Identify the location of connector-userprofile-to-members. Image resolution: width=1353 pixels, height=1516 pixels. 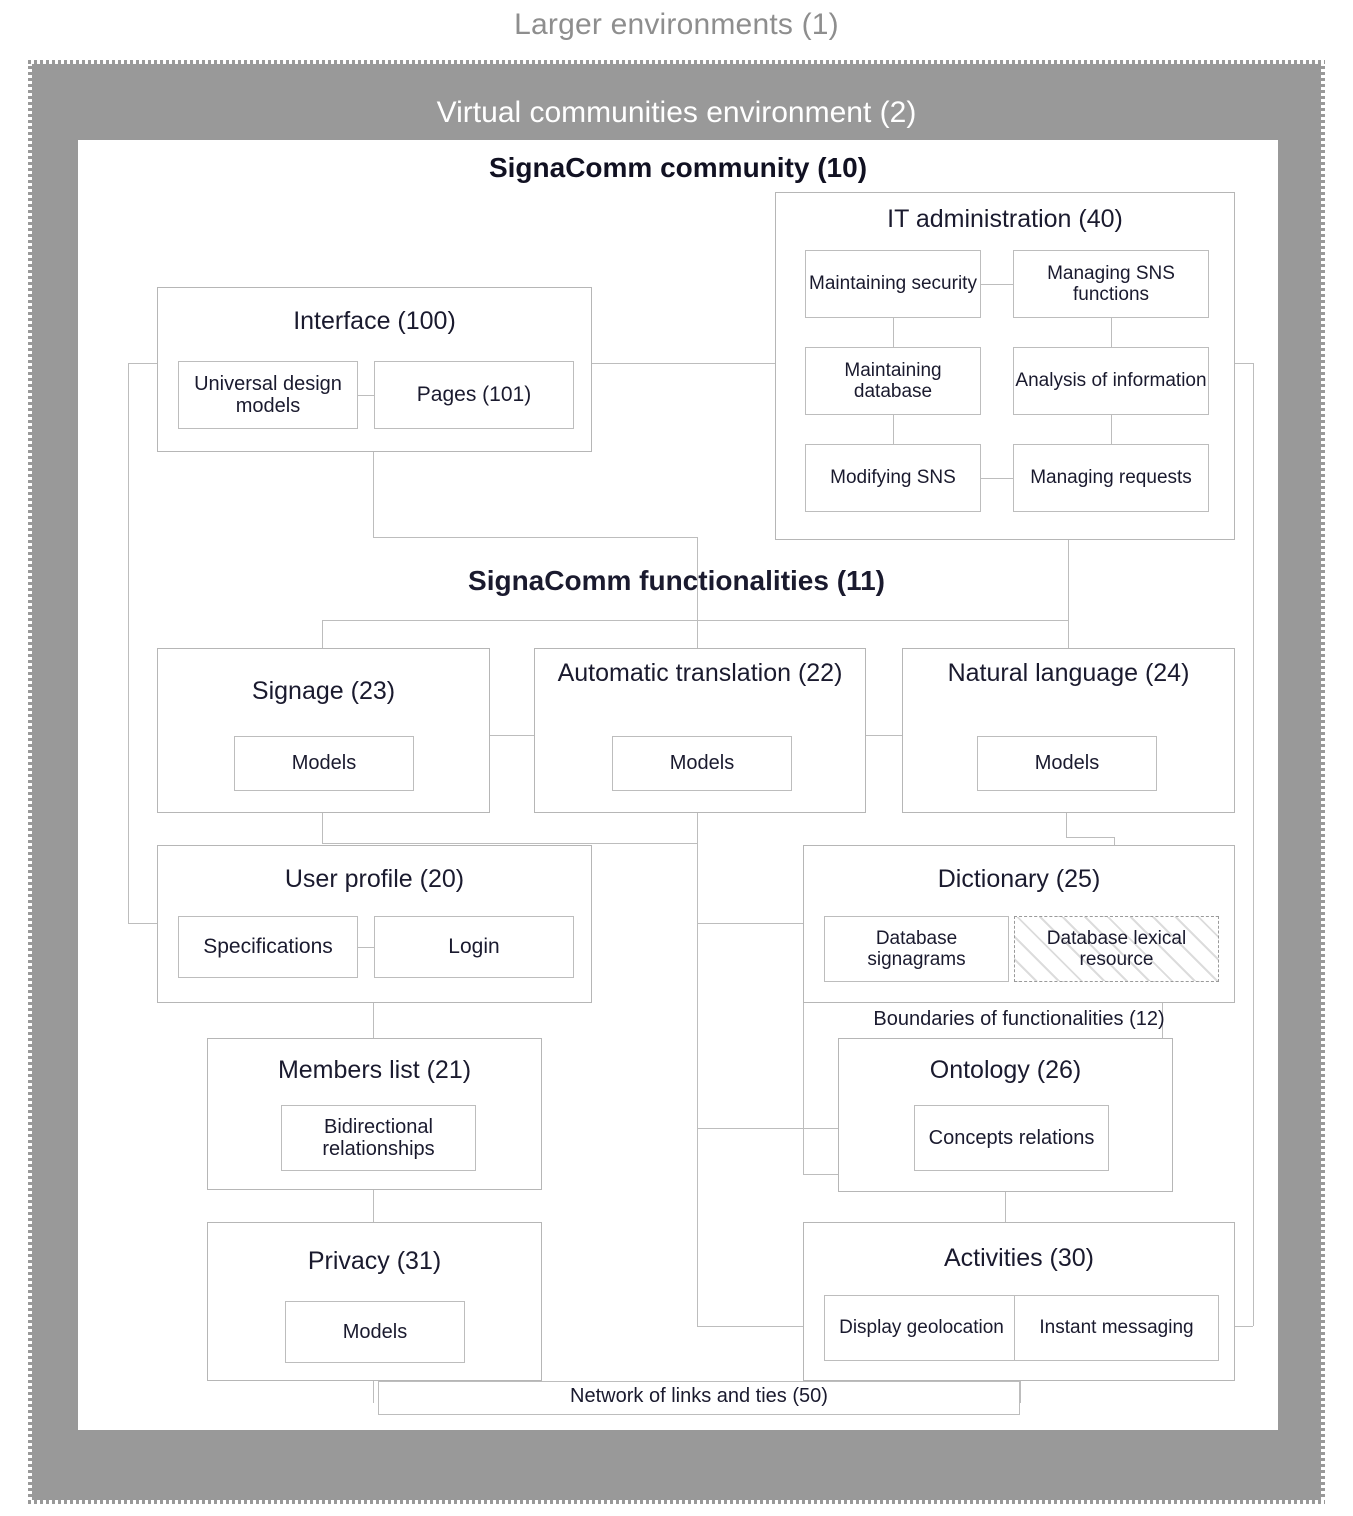
(373, 1020).